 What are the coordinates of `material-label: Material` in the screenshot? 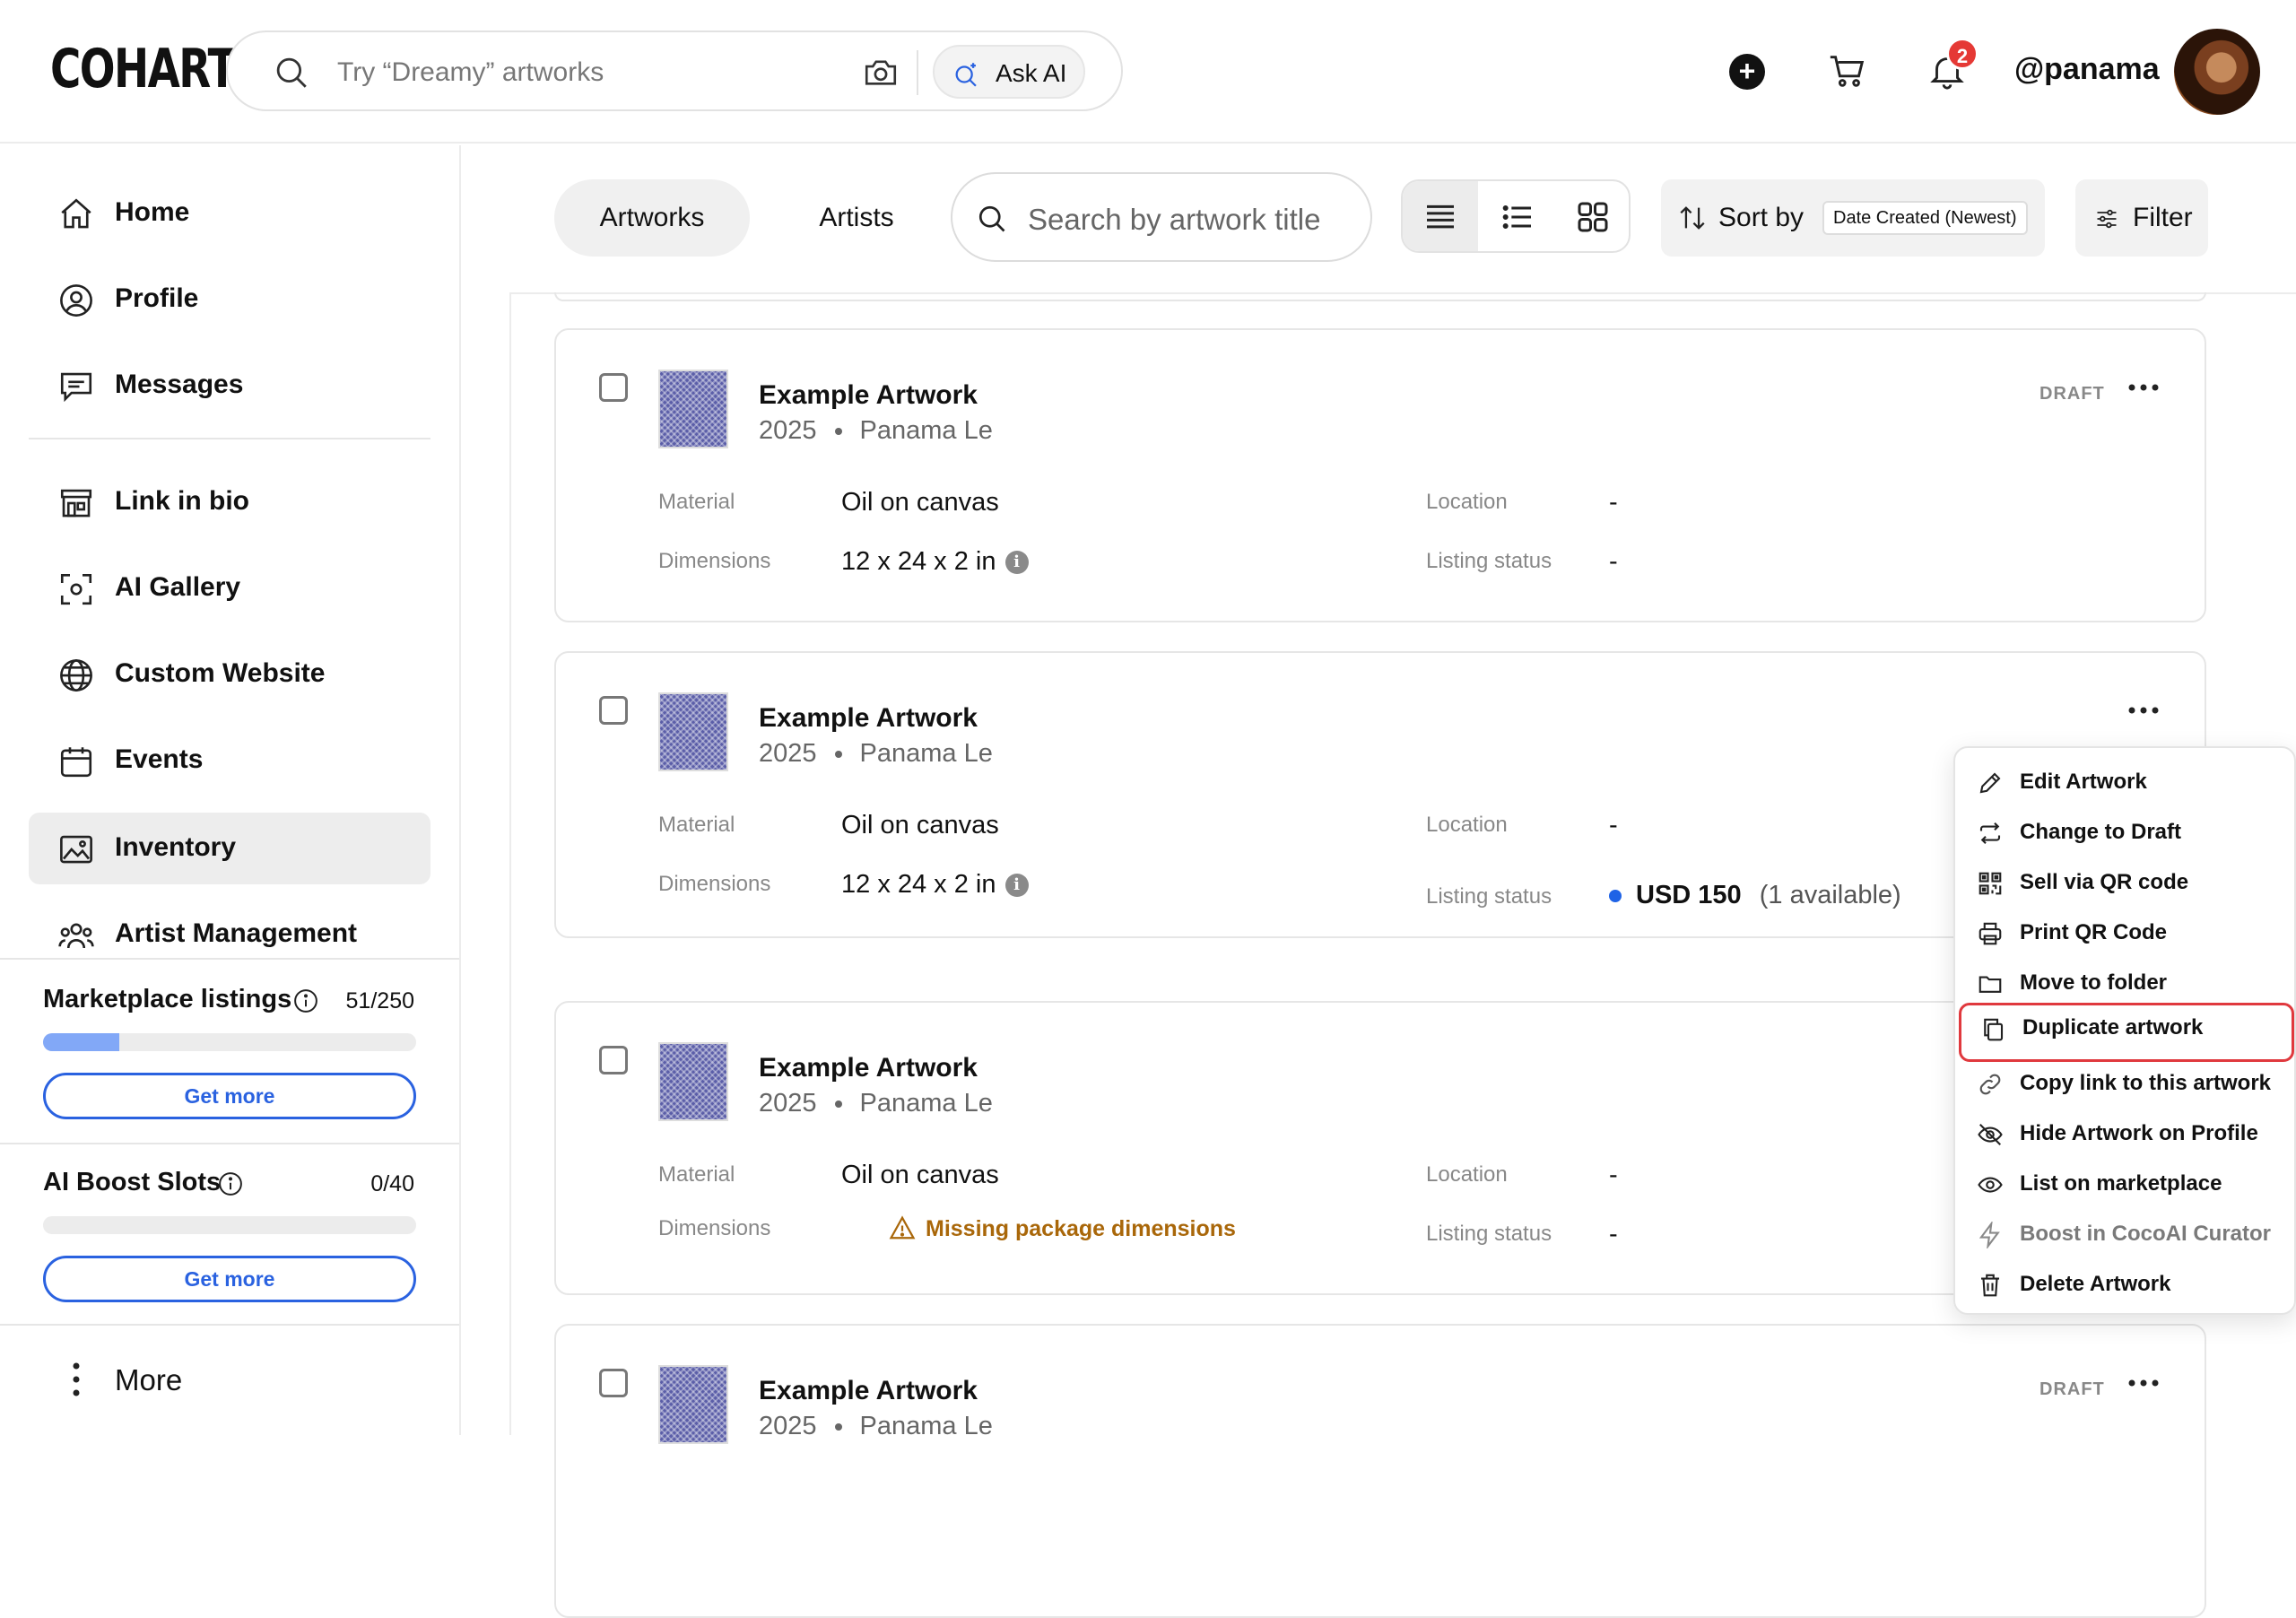 It's located at (696, 502).